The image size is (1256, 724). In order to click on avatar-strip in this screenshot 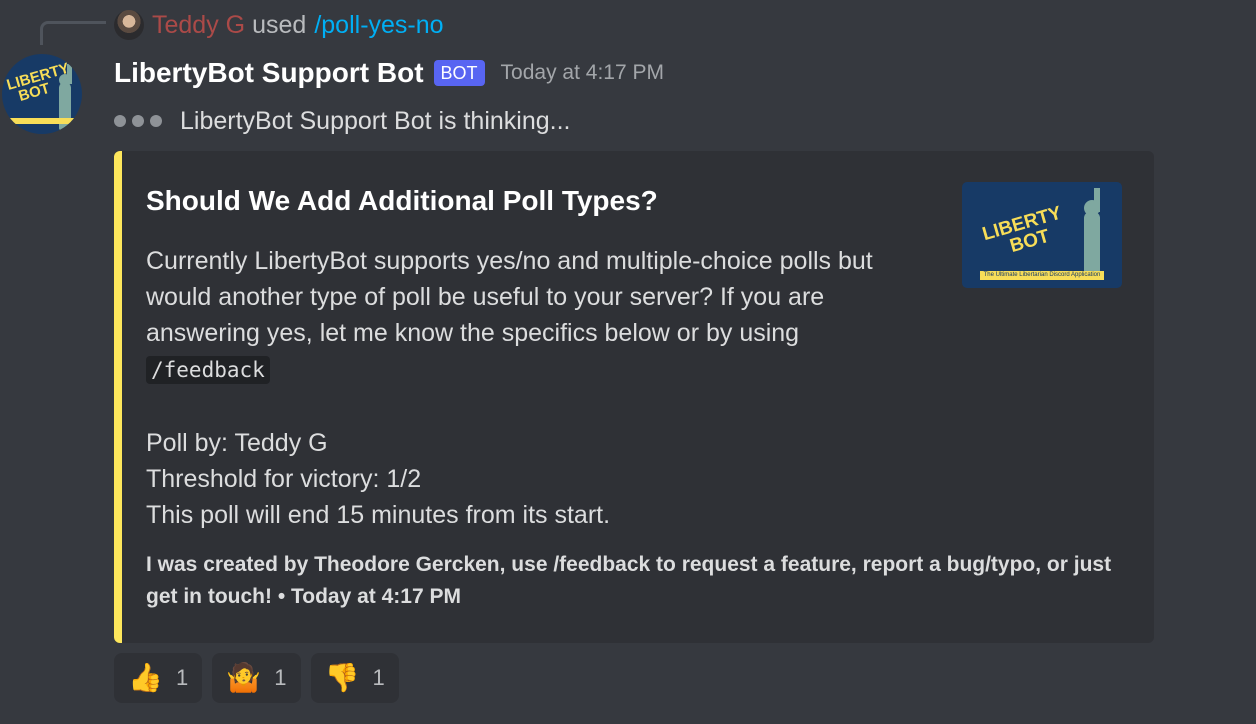, I will do `click(42, 121)`.